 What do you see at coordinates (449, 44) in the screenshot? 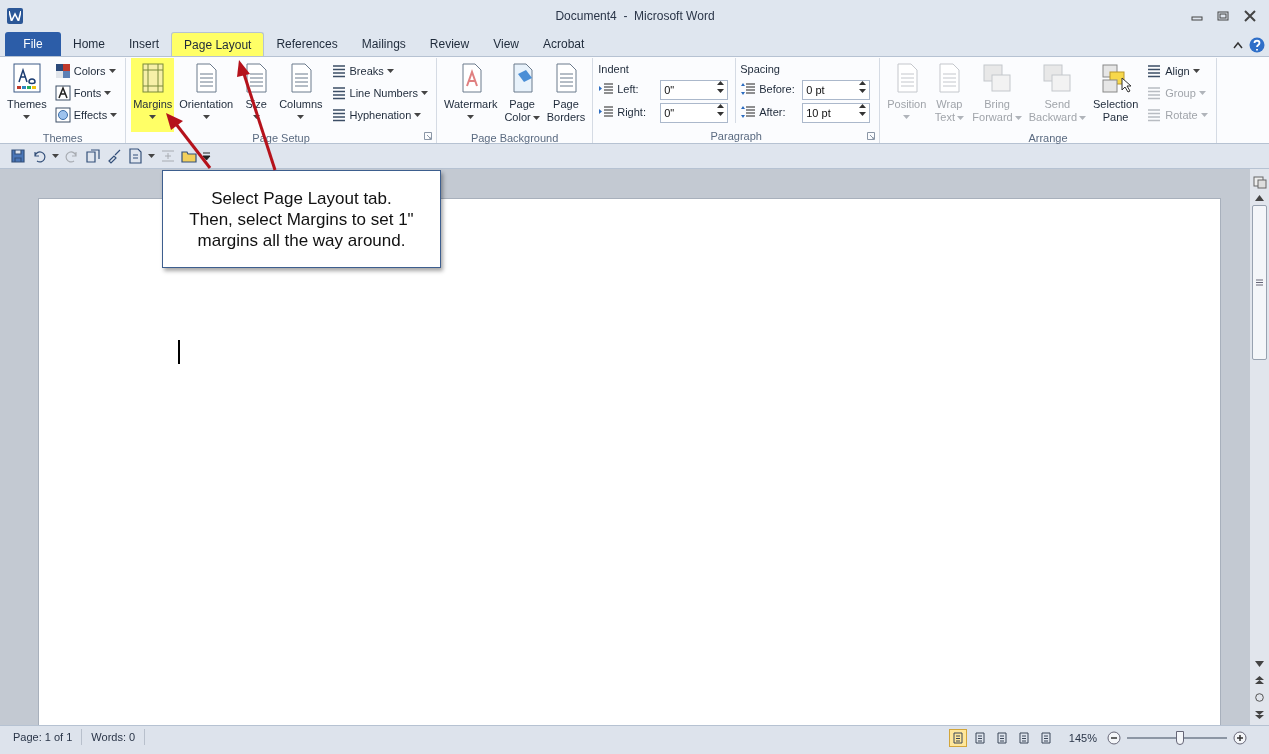
I see `ribbon-tab: Review` at bounding box center [449, 44].